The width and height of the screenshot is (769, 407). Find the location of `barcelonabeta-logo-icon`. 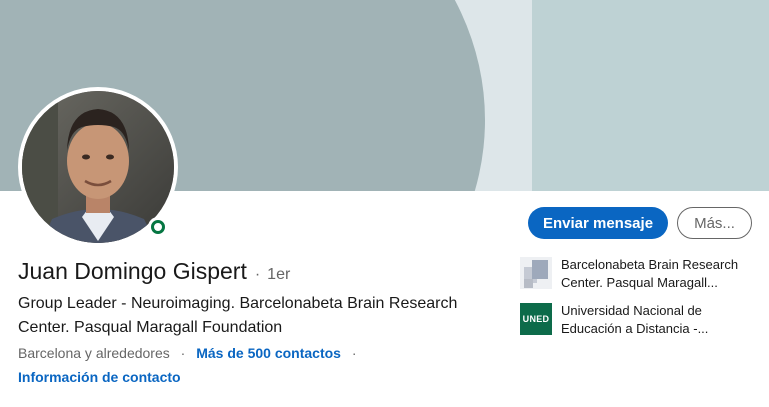

barcelonabeta-logo-icon is located at coordinates (536, 273).